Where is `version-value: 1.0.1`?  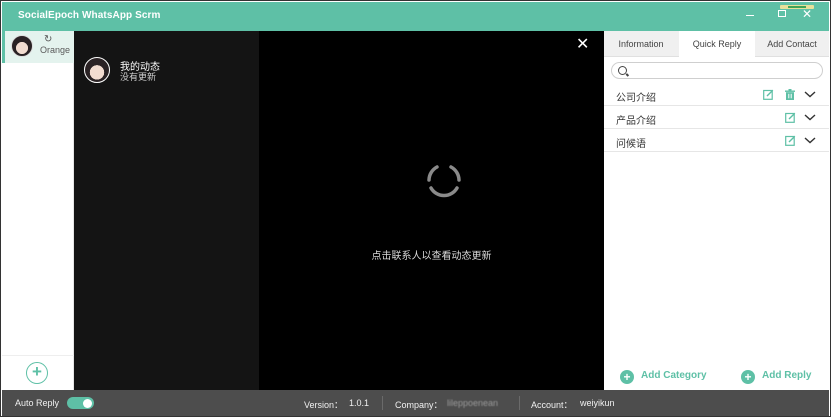
version-value: 1.0.1 is located at coordinates (359, 403).